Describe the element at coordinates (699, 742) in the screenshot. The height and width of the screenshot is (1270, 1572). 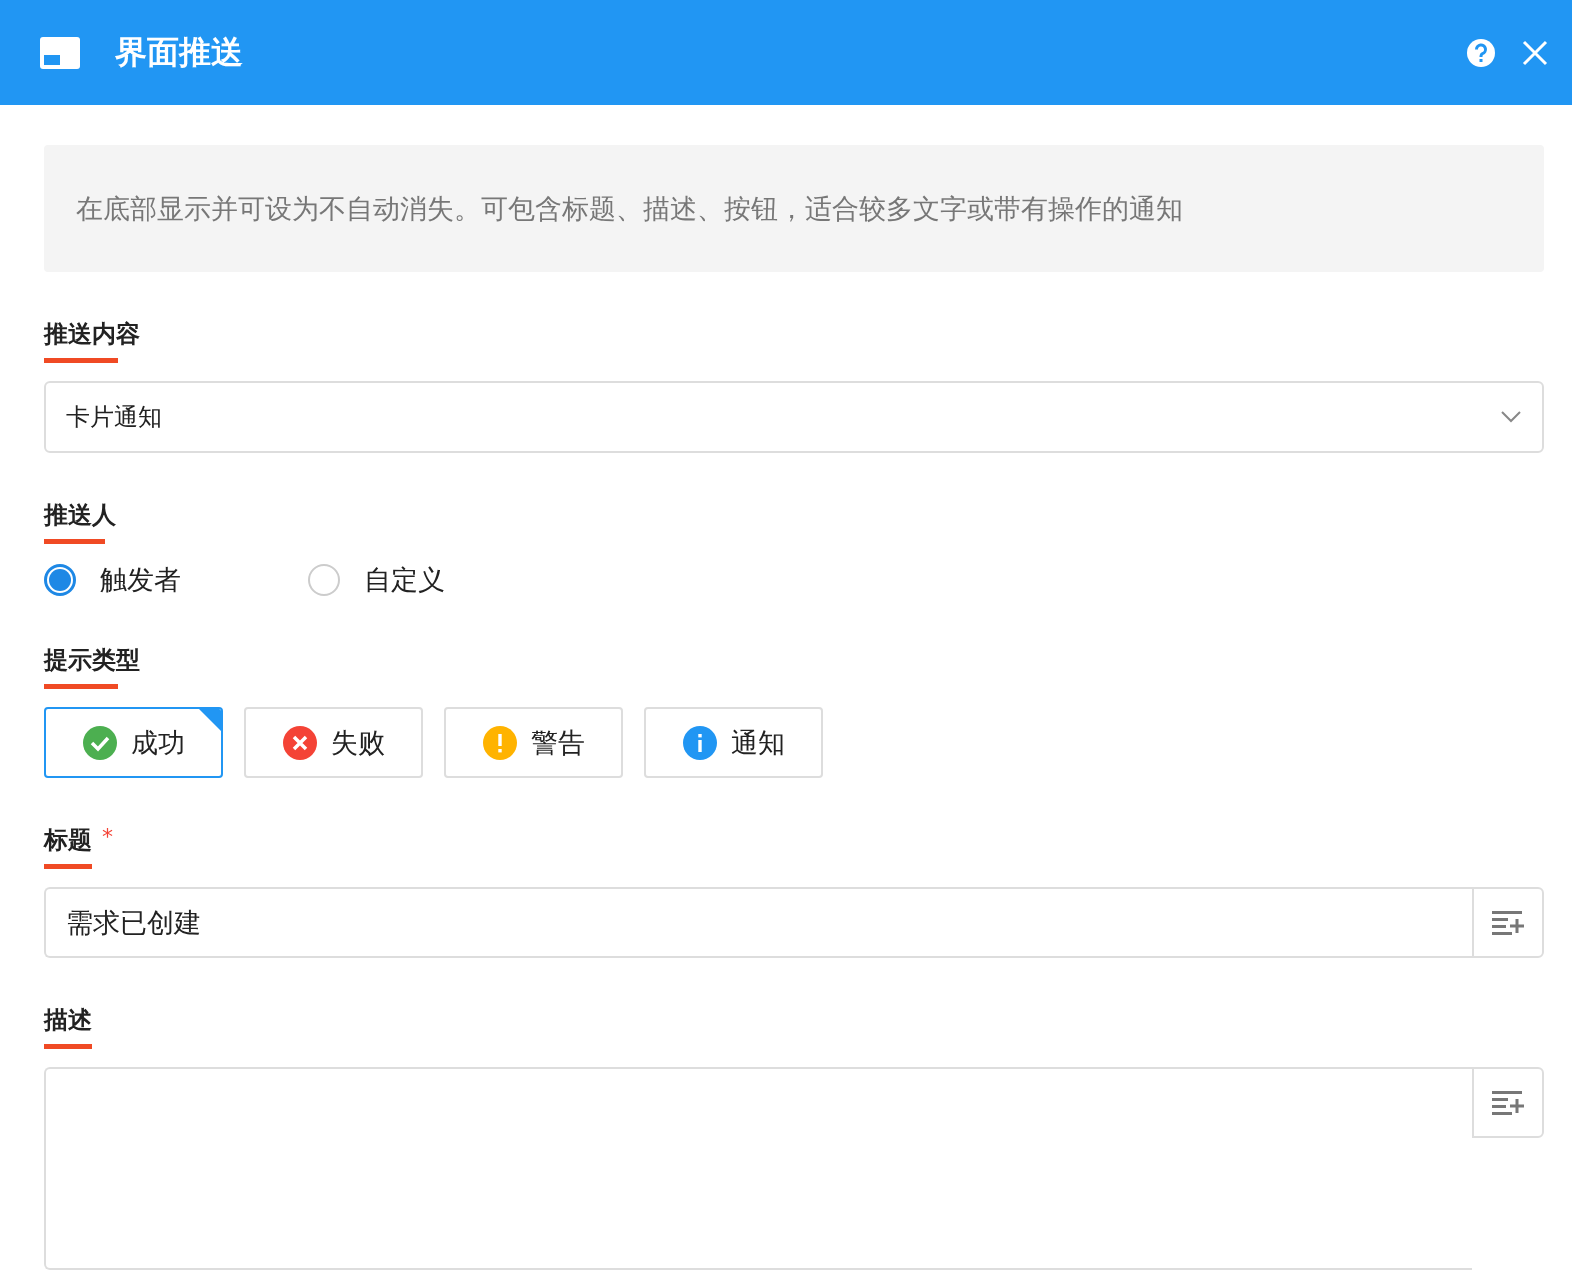
I see `info-circle-icon` at that location.